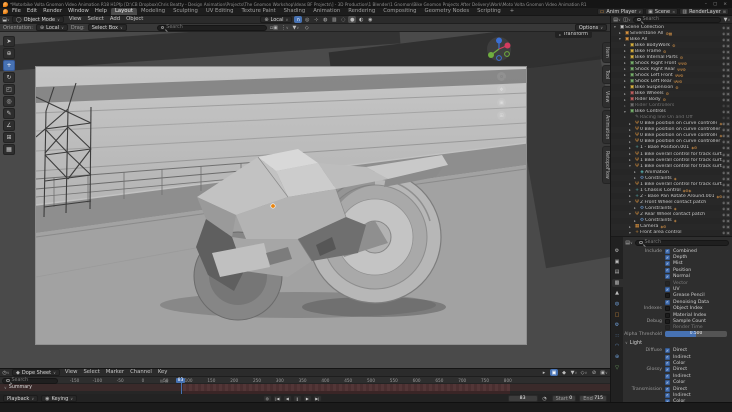  What do you see at coordinates (501, 76) in the screenshot?
I see `zoom-icon` at bounding box center [501, 76].